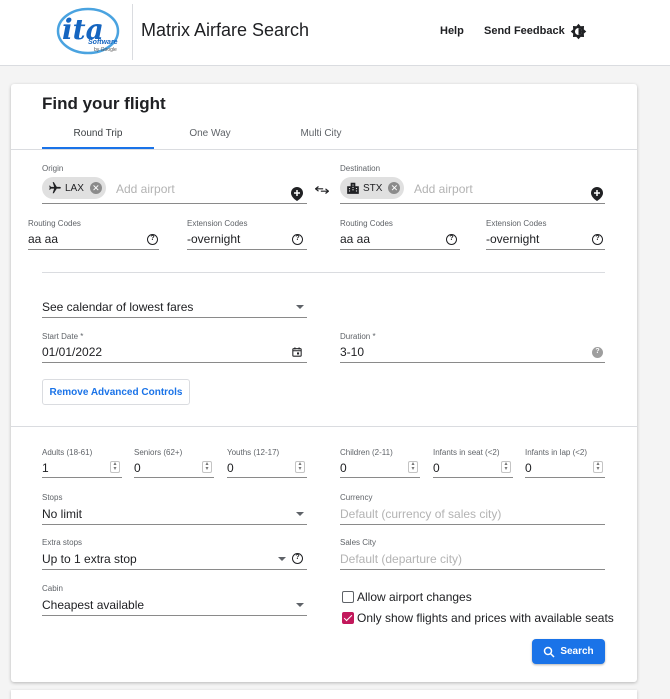 This screenshot has height=699, width=670. What do you see at coordinates (524, 31) in the screenshot?
I see `send-feedback-link: Send Feedback` at bounding box center [524, 31].